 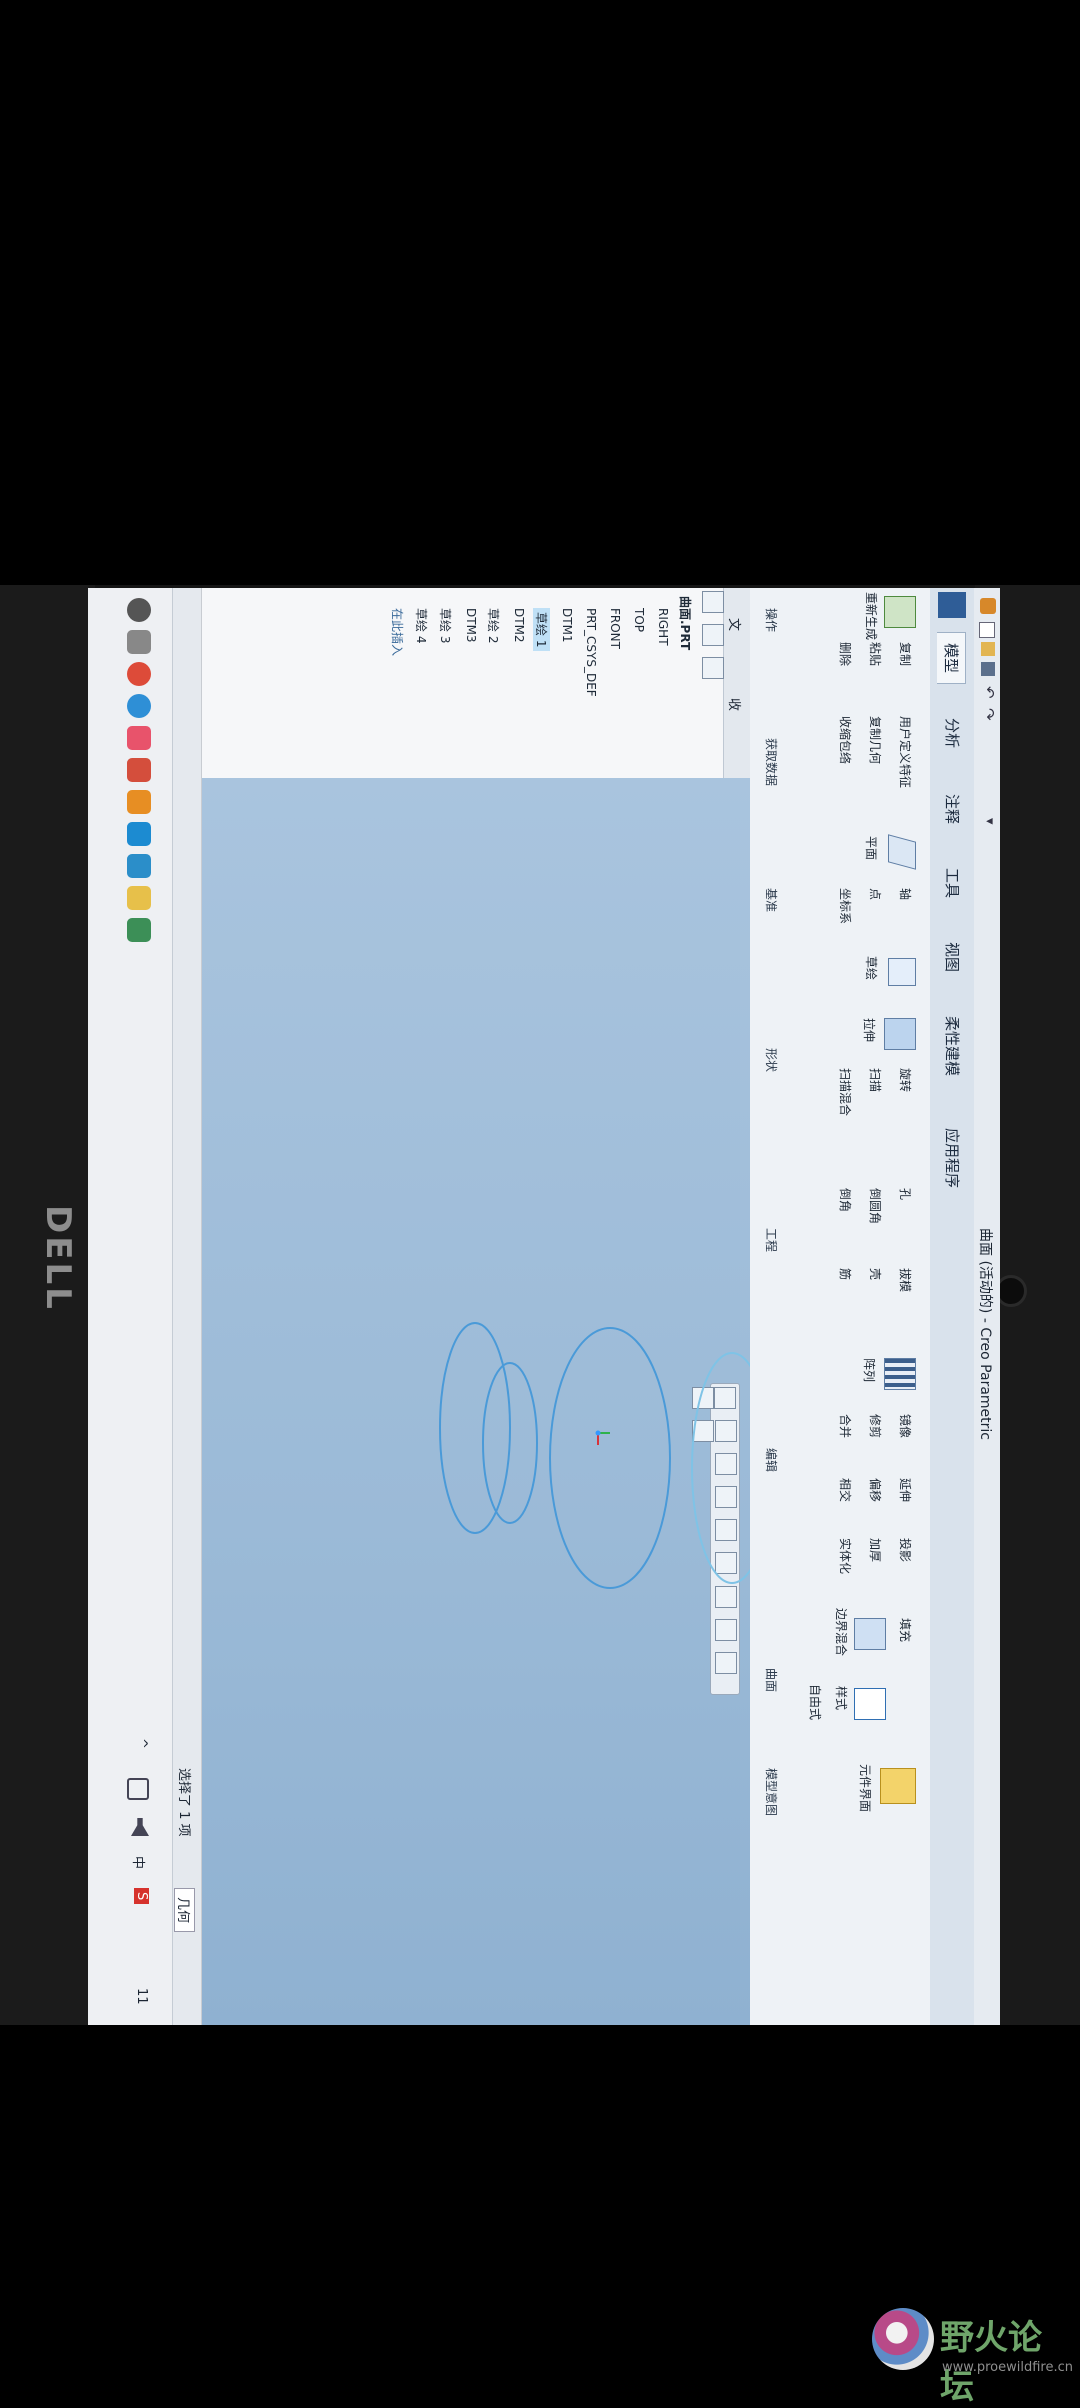 What do you see at coordinates (952, 605) in the screenshot?
I see `tab-file` at bounding box center [952, 605].